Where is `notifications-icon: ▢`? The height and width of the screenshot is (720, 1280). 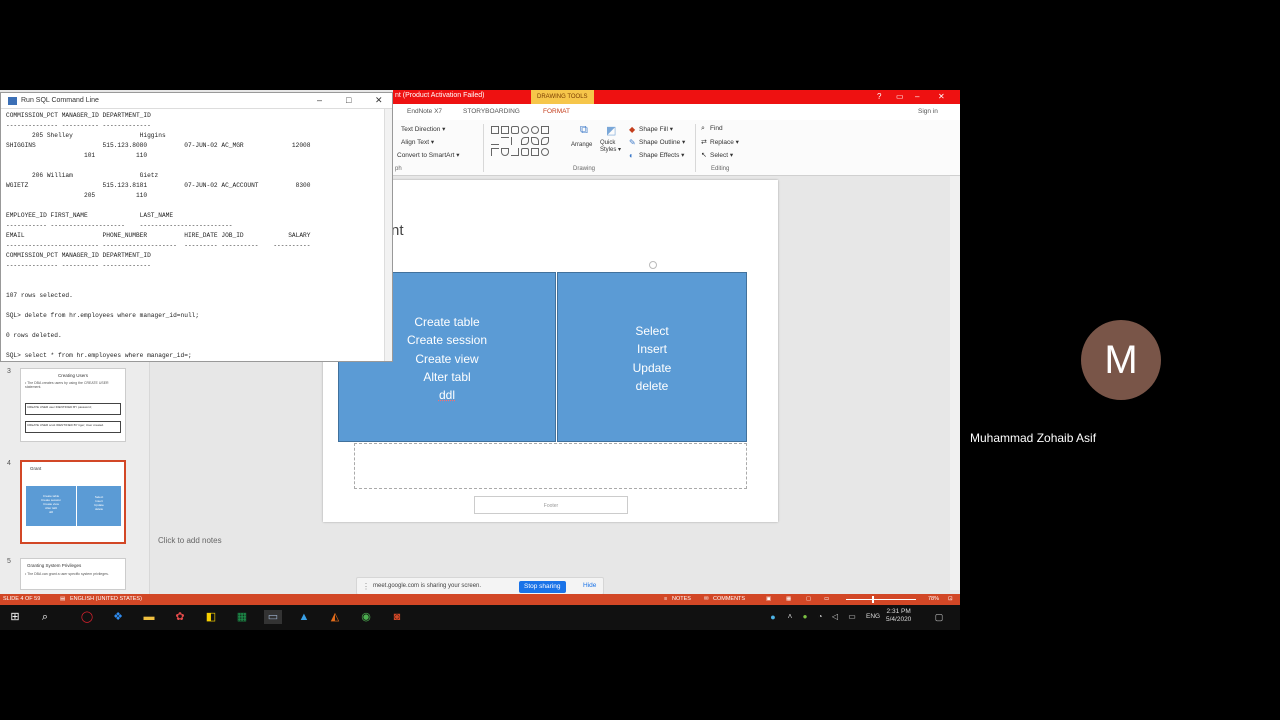
notifications-icon: ▢ is located at coordinates (939, 617).